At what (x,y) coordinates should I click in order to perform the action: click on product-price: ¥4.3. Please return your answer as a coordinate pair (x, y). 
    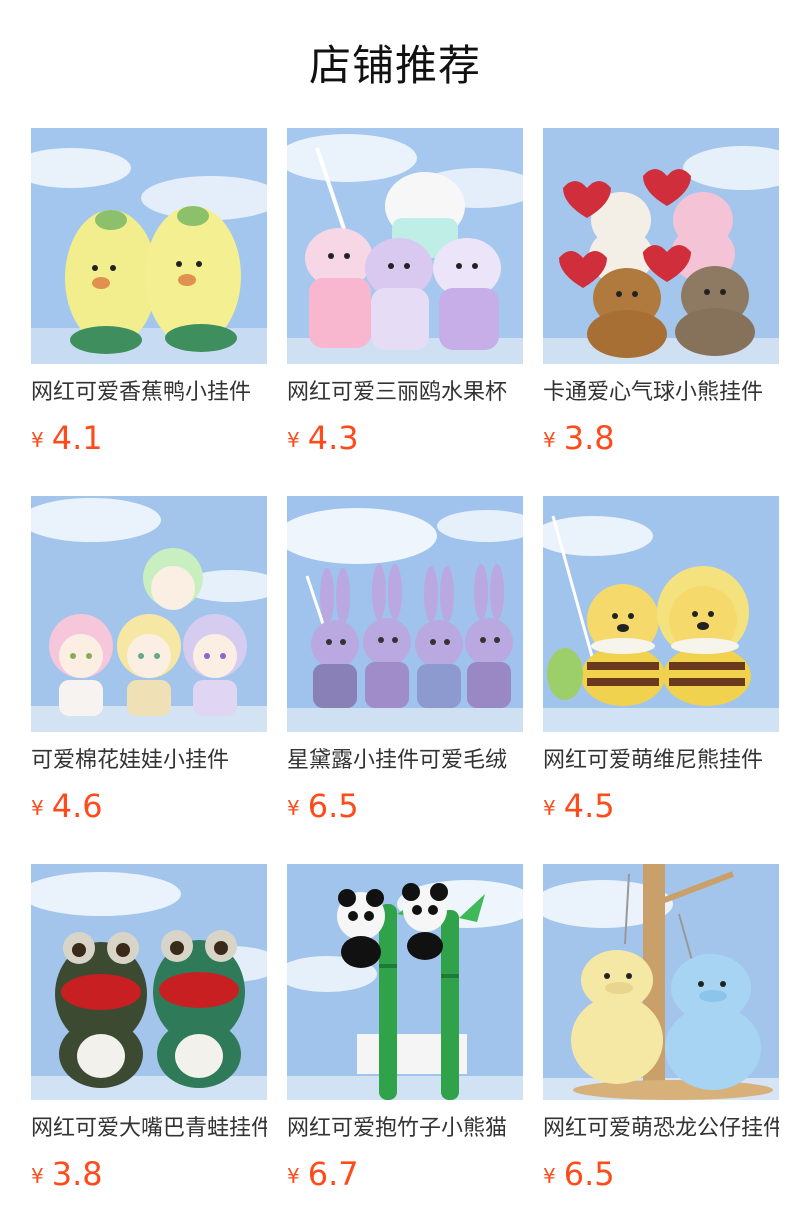
    Looking at the image, I should click on (323, 441).